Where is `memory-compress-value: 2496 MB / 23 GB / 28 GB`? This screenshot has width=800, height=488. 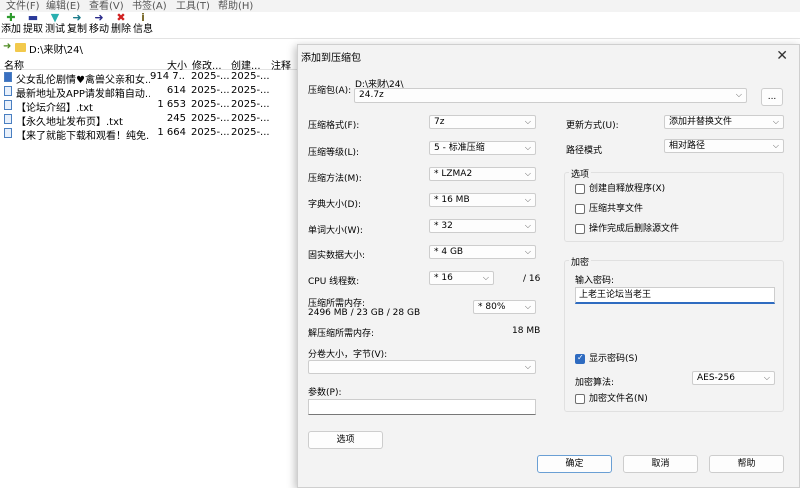 memory-compress-value: 2496 MB / 23 GB / 28 GB is located at coordinates (364, 313).